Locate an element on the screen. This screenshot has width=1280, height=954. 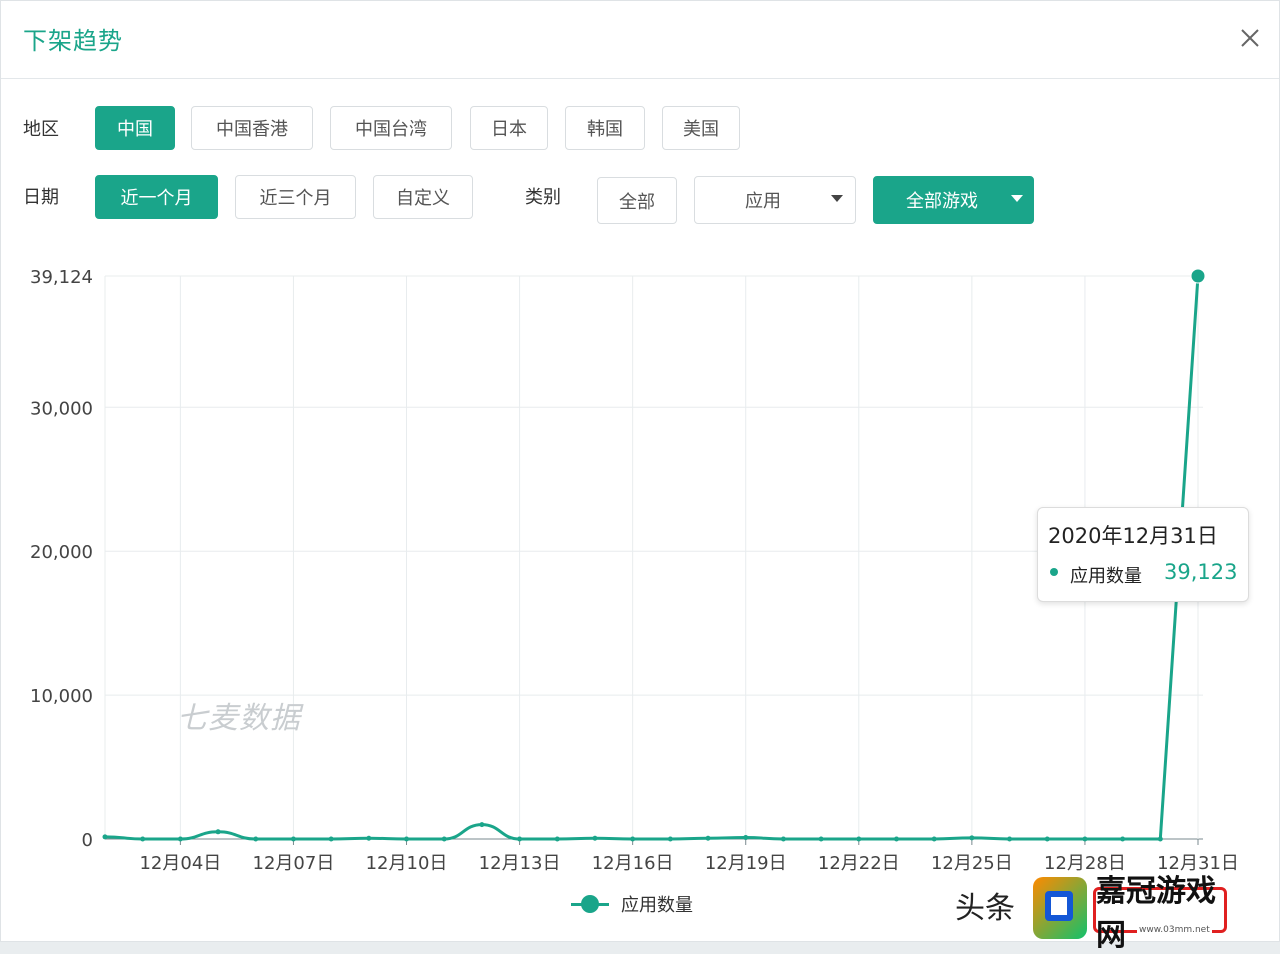
watermark-text: 七麦数据 is located at coordinates (239, 718).